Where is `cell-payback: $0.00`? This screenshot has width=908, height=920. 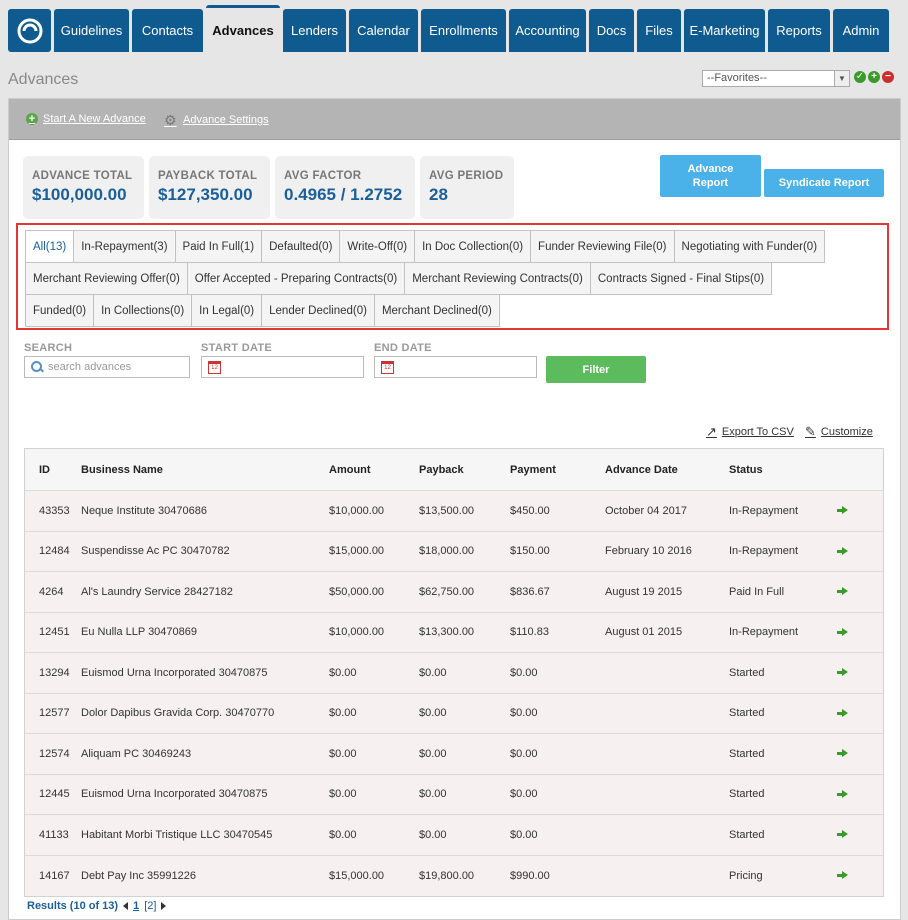 cell-payback: $0.00 is located at coordinates (433, 794).